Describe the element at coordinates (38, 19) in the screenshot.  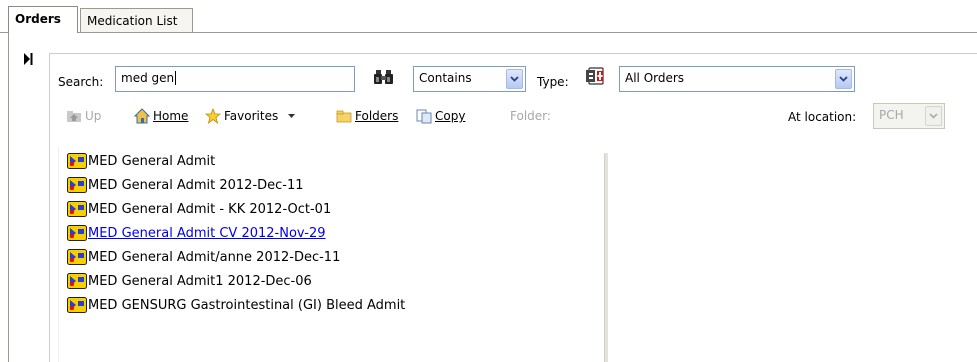
I see `tab-orders-label: Orders` at that location.